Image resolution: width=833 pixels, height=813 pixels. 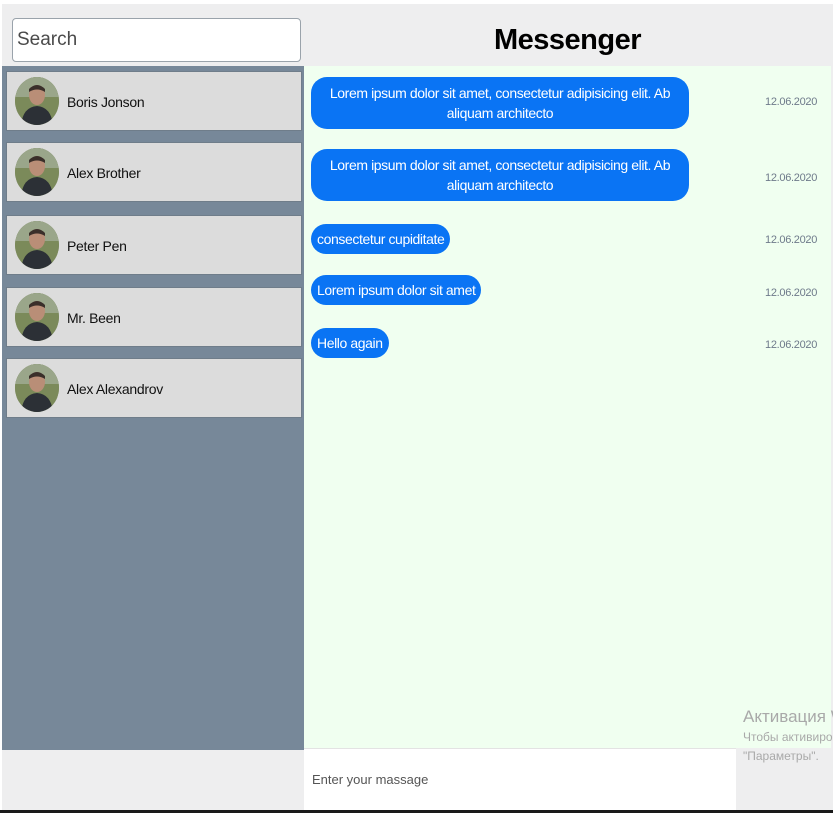 What do you see at coordinates (396, 290) in the screenshot?
I see `message-bubble: Lorem ipsum dolor sit amet` at bounding box center [396, 290].